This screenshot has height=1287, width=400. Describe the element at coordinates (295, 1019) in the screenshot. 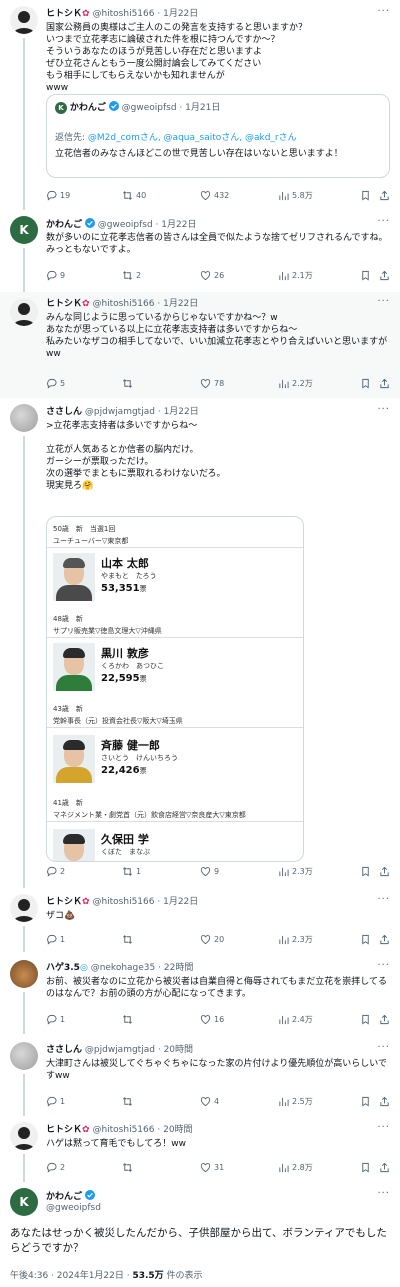

I see `views-button: 2.4万` at that location.